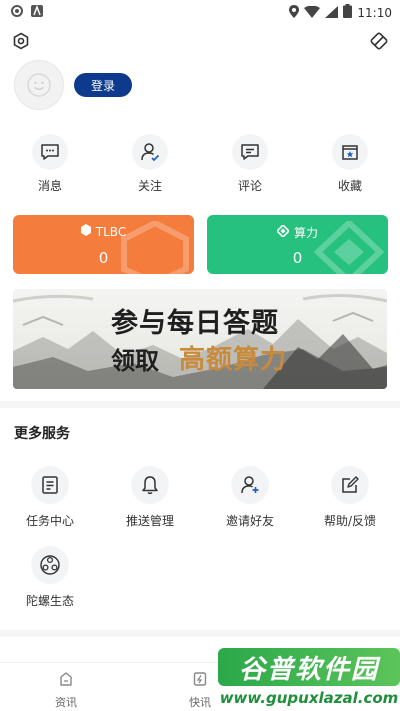 This screenshot has height=711, width=400. What do you see at coordinates (17, 12) in the screenshot?
I see `notification-app-icon` at bounding box center [17, 12].